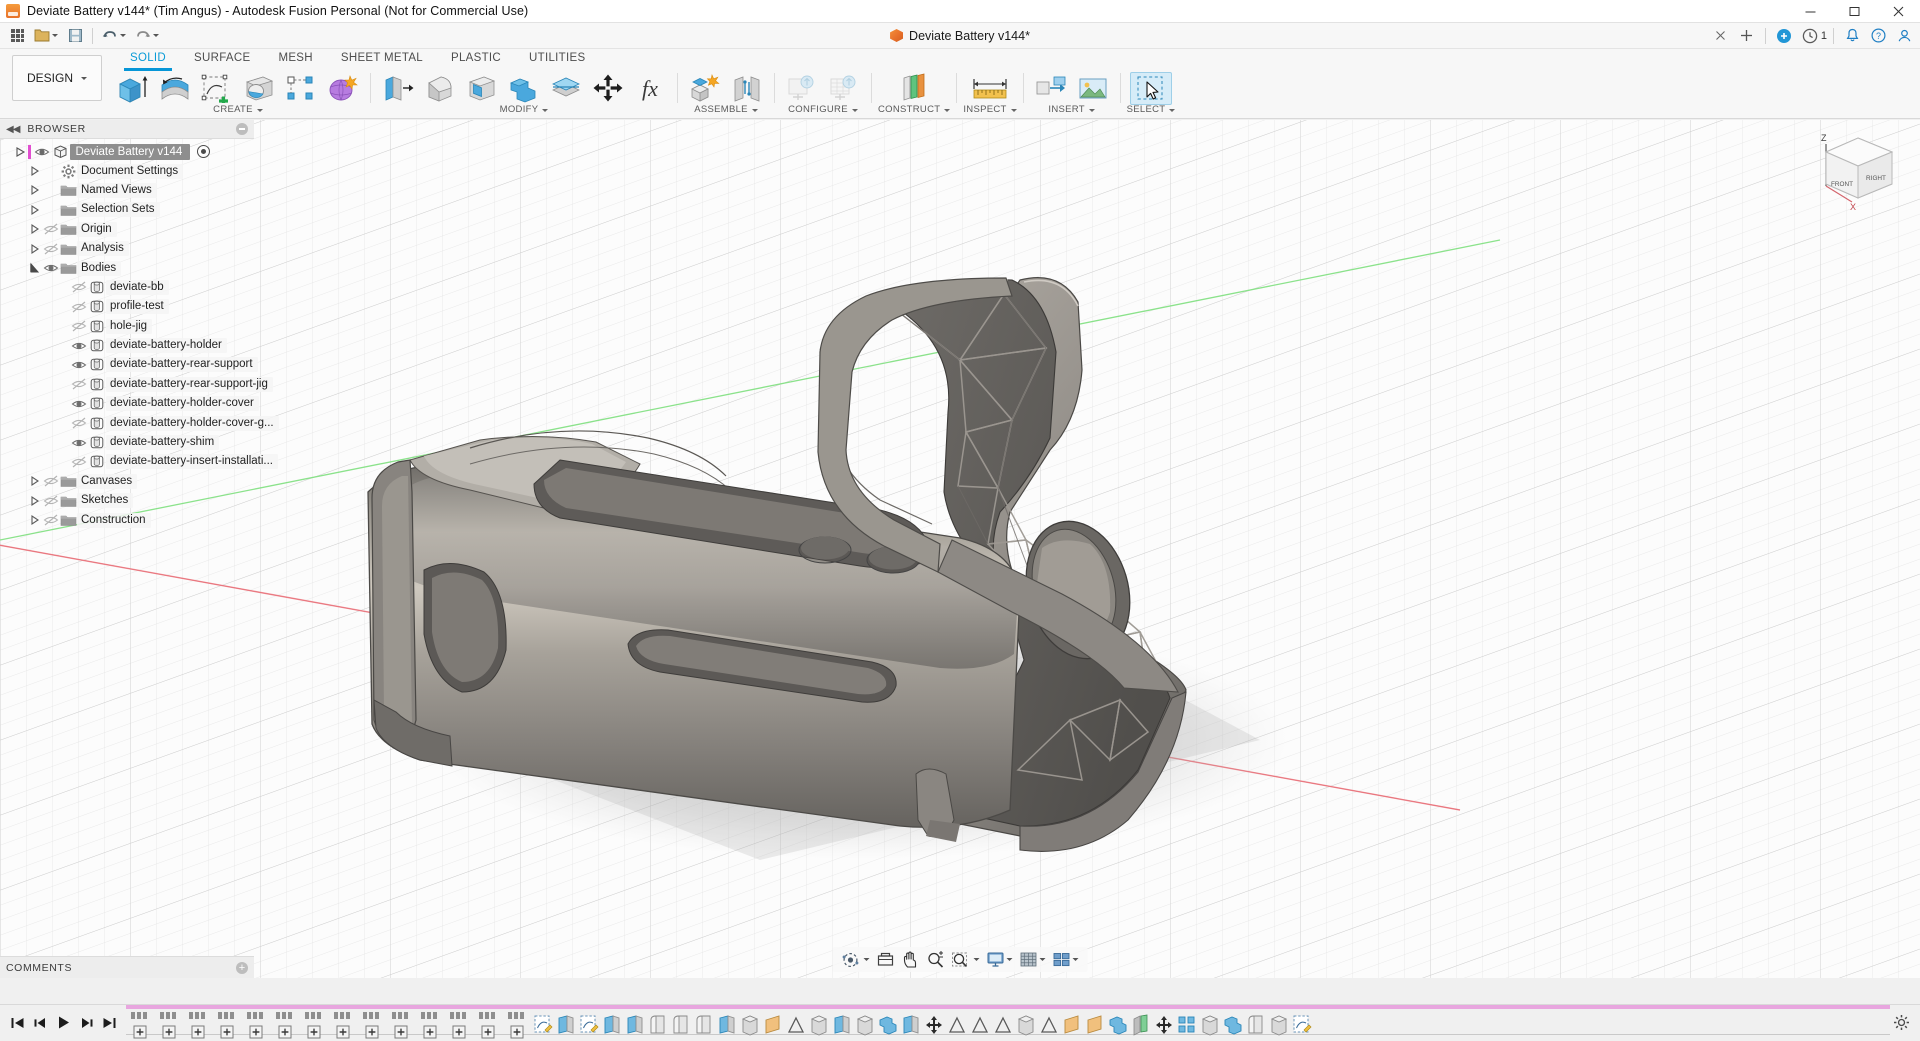 This screenshot has width=1920, height=1041. I want to click on workspace-selector: DESIGN, so click(57, 78).